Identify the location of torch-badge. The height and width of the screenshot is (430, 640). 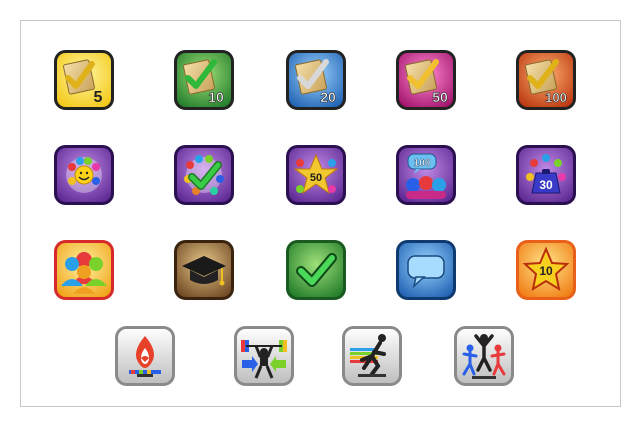
(145, 356).